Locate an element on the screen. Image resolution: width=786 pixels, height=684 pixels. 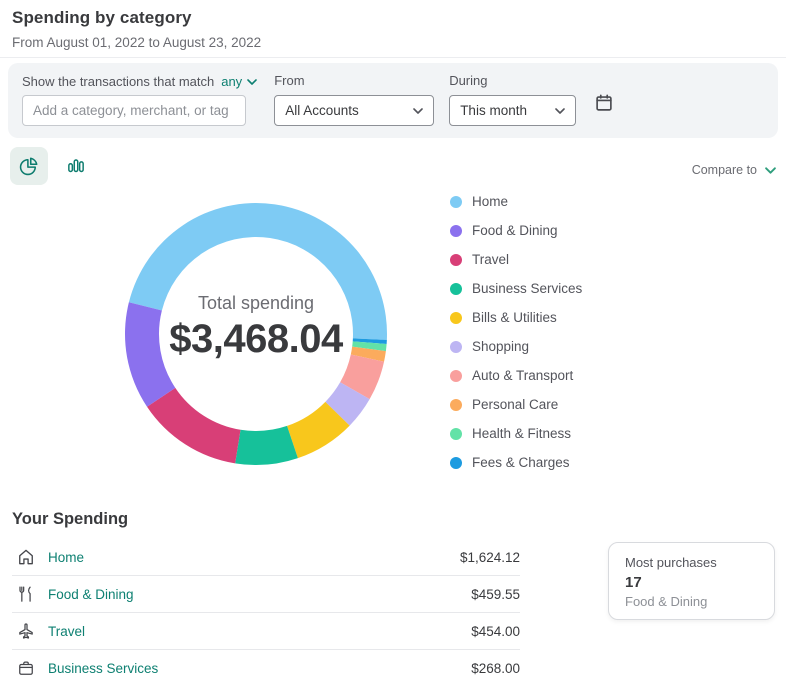
card-category: Food & Dining is located at coordinates (666, 601).